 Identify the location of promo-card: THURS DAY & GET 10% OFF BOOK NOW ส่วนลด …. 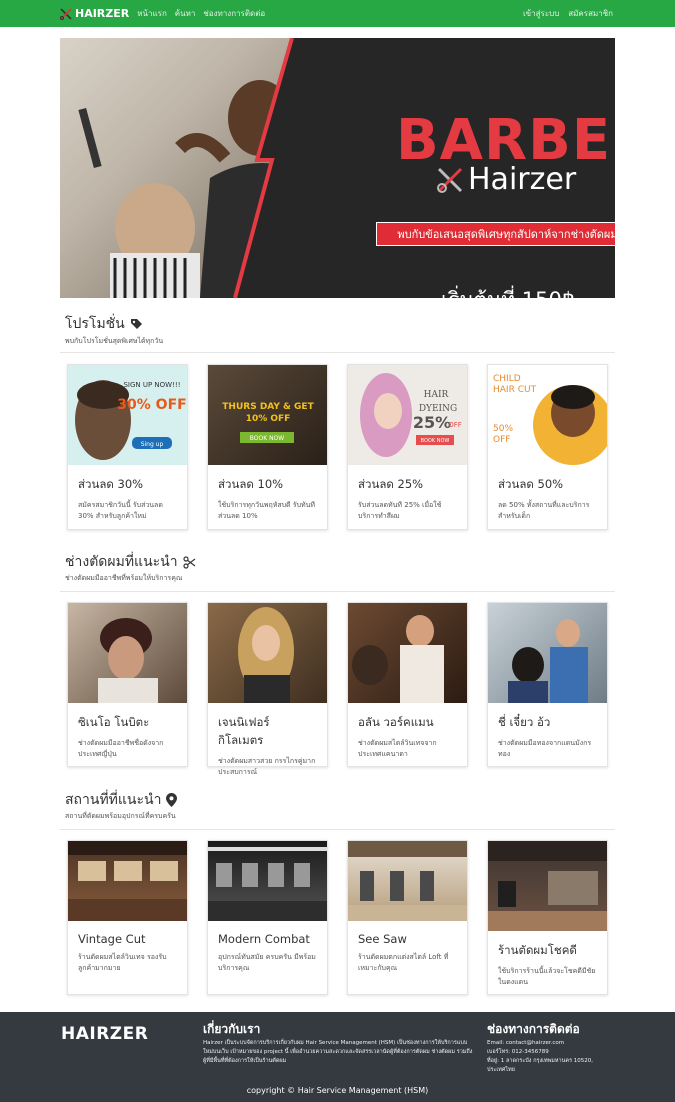
(267, 447).